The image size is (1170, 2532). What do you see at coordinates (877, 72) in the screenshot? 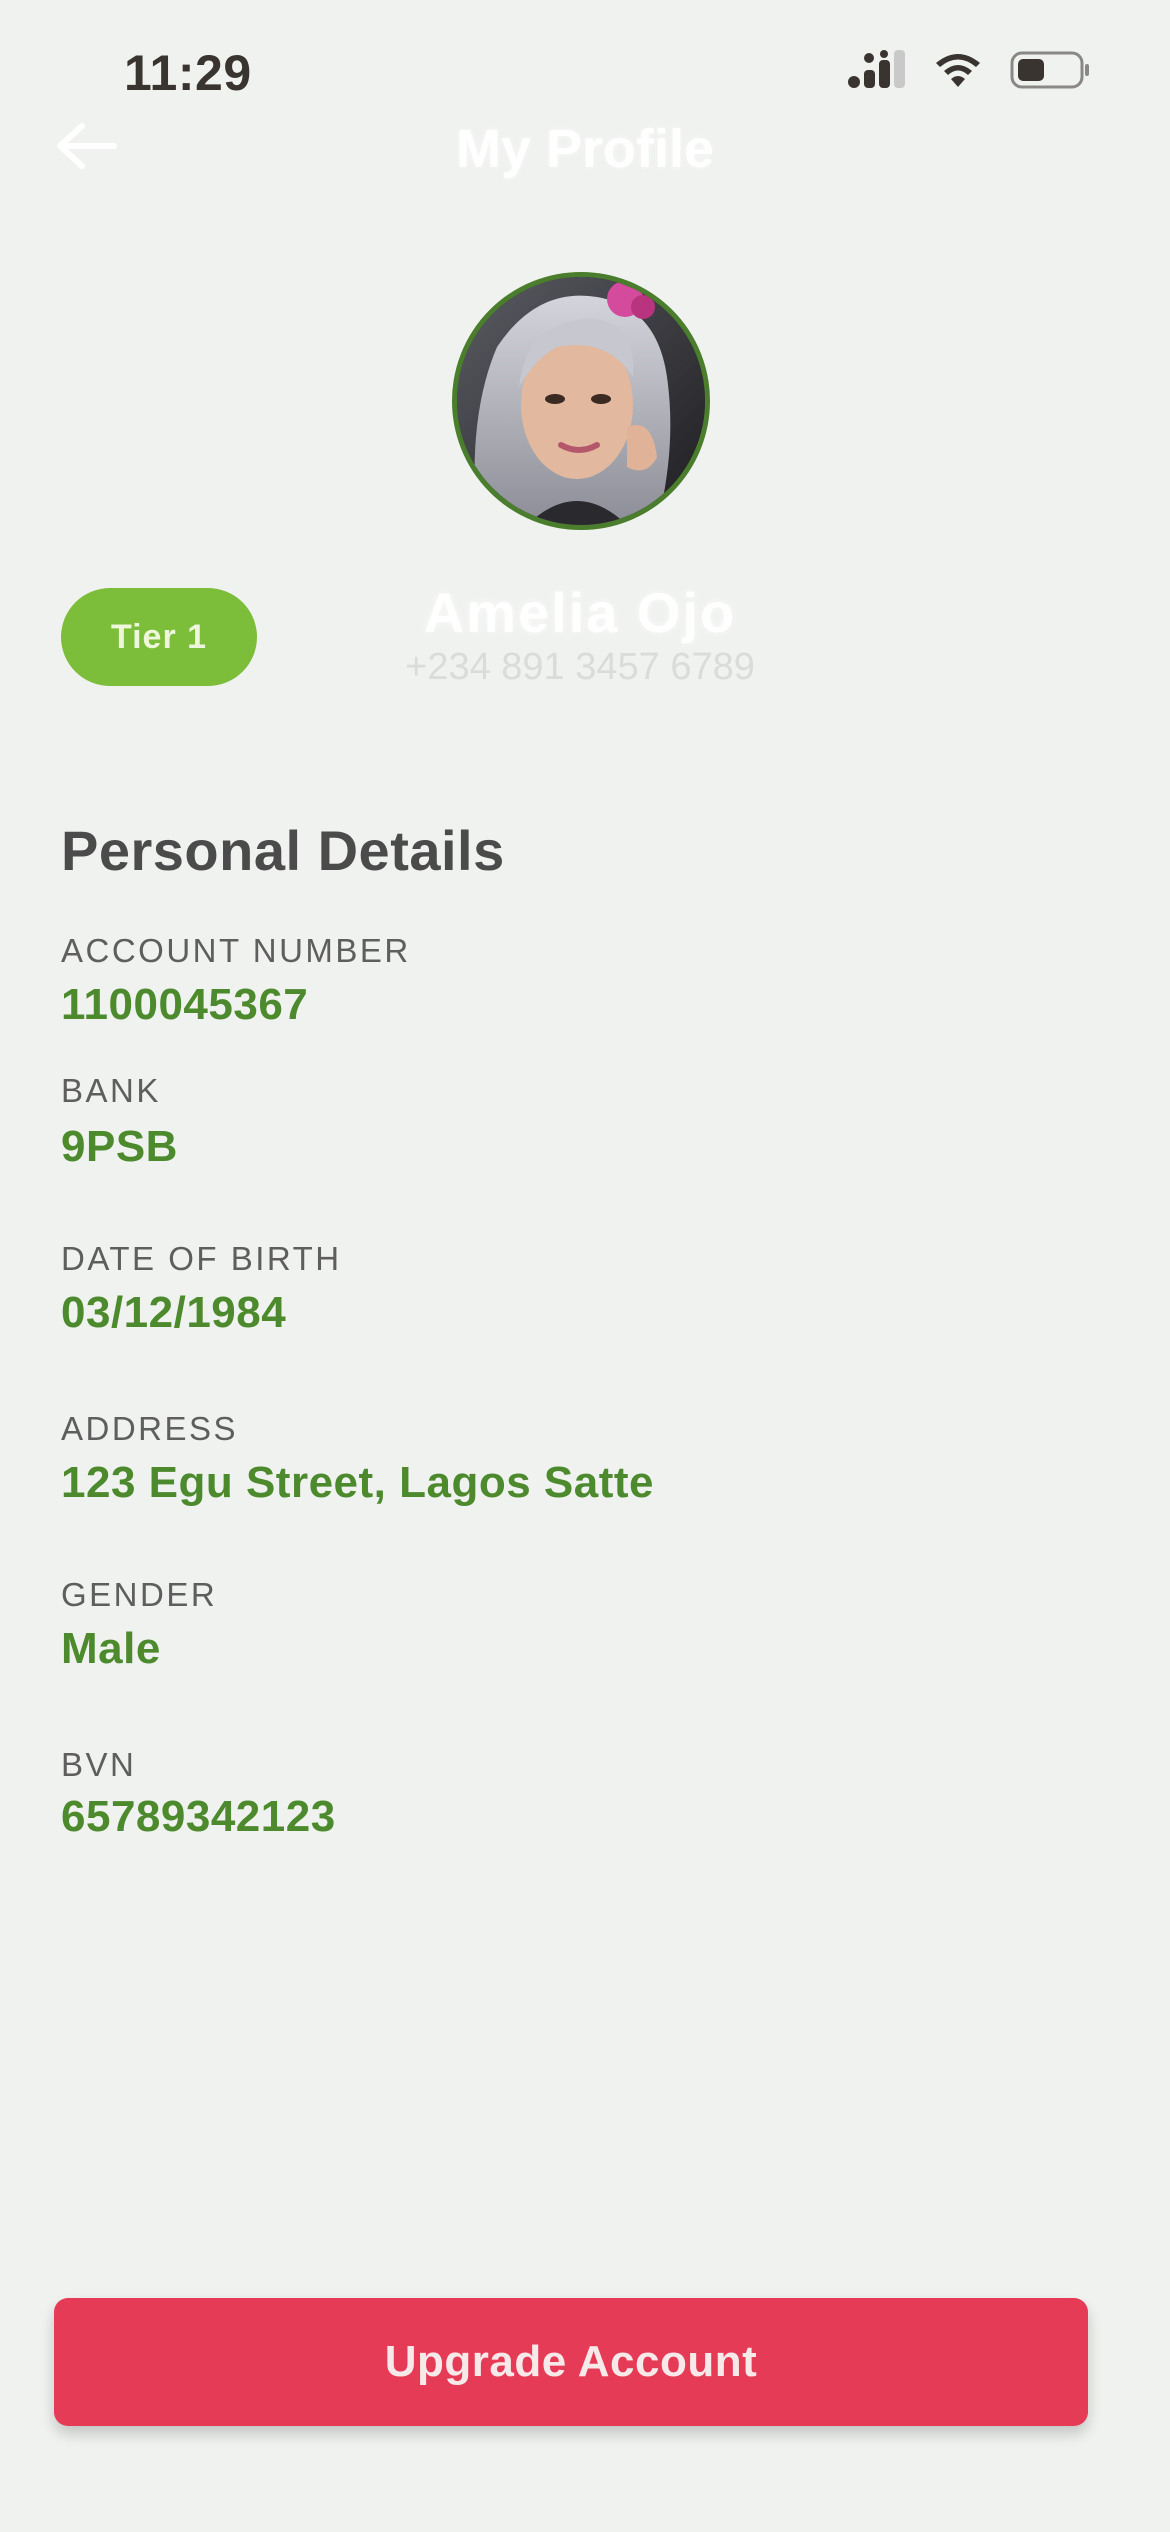
I see `cellular-signal-icon` at bounding box center [877, 72].